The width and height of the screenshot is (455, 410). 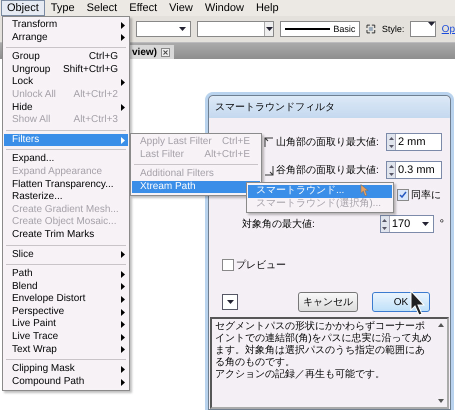 I want to click on number-field: 2 mm, so click(x=414, y=142).